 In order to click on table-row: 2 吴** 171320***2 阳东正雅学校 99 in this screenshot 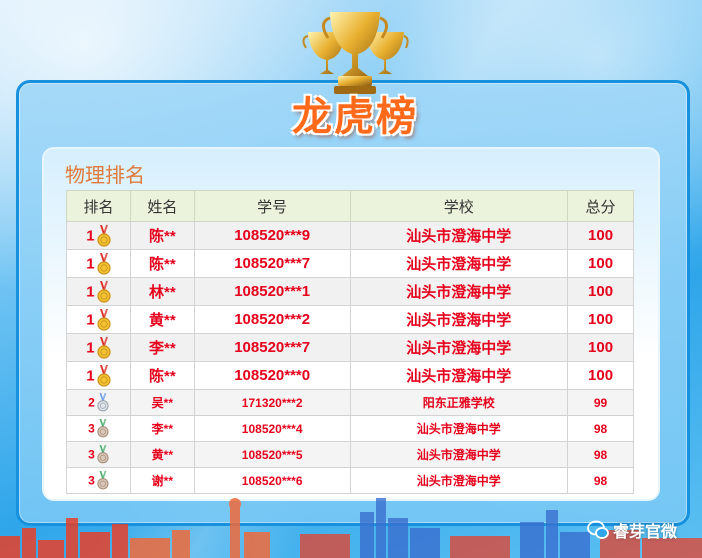, I will do `click(350, 402)`.